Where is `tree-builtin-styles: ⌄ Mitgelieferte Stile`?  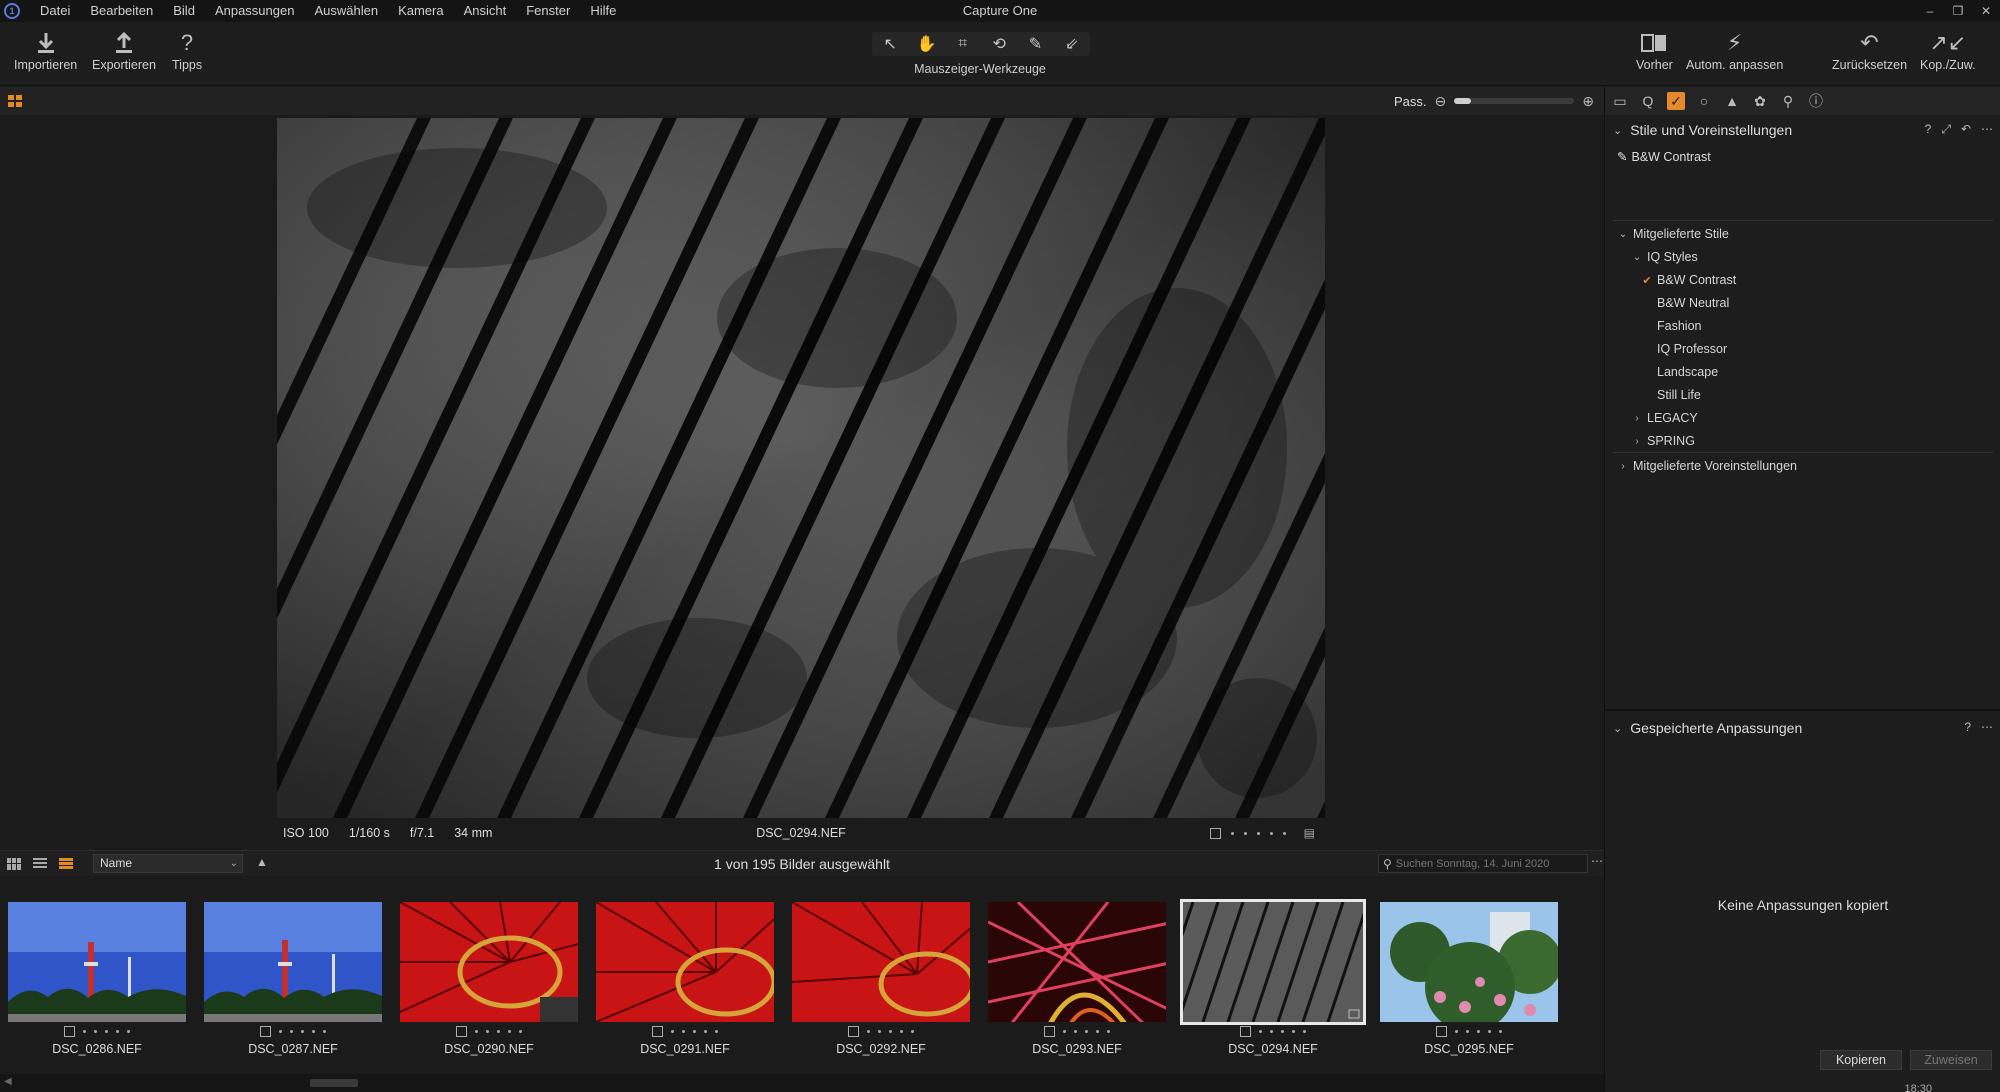
tree-builtin-styles: ⌄ Mitgelieferte Stile is located at coordinates (1673, 234).